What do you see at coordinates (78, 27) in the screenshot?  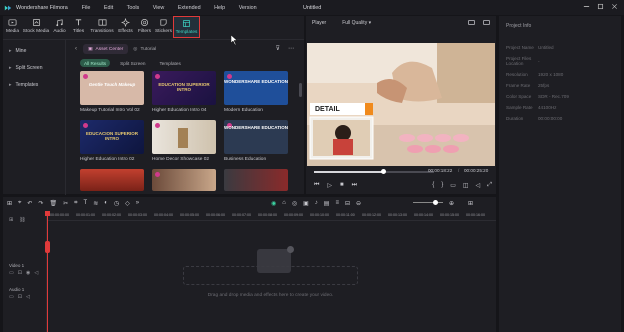 I see `tab-titles: Titles` at bounding box center [78, 27].